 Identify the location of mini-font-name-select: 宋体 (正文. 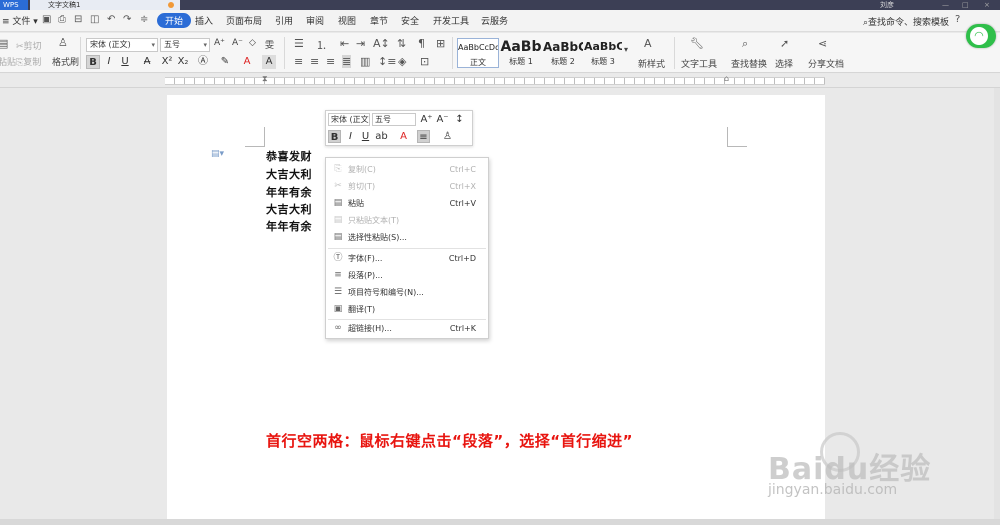
(349, 119).